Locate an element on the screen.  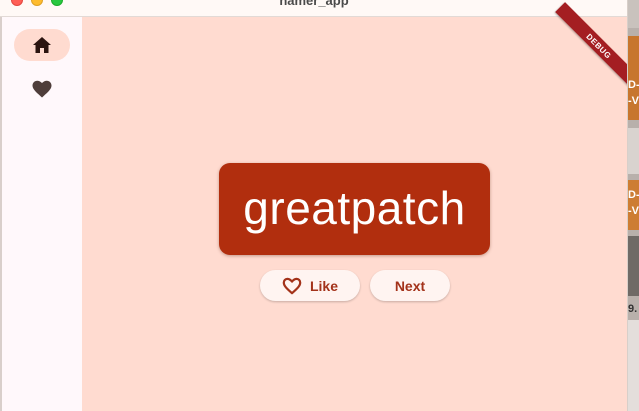
desktop-background: D- -V D- -V 9. is located at coordinates (633, 205).